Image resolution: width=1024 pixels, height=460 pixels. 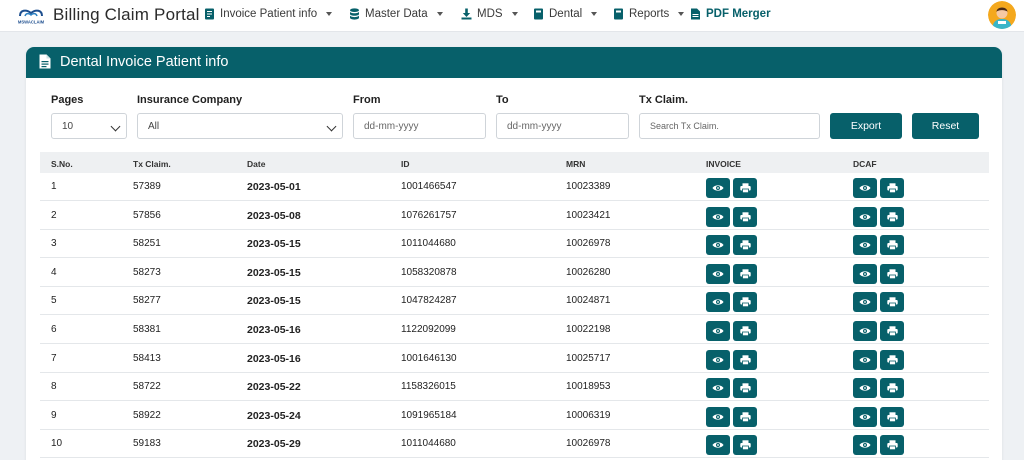 What do you see at coordinates (730, 14) in the screenshot?
I see `nav-pdf-merger: PDF Merger` at bounding box center [730, 14].